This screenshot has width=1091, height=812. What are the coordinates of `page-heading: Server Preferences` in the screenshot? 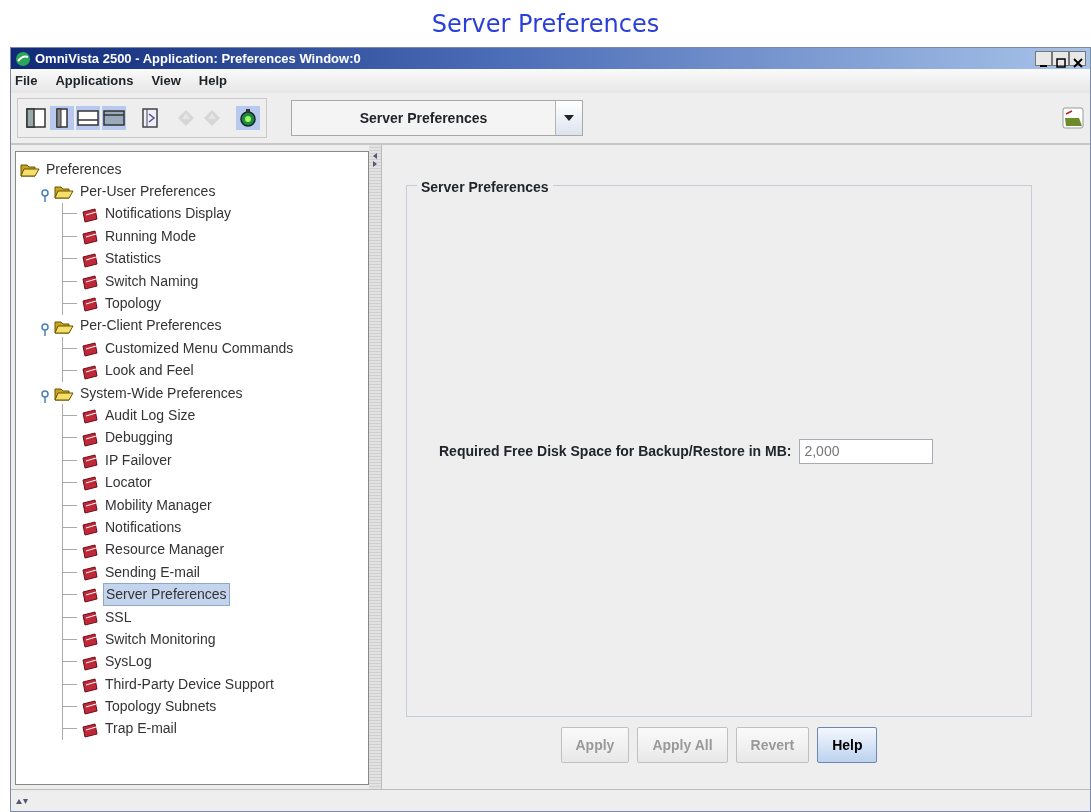 It's located at (545, 24).